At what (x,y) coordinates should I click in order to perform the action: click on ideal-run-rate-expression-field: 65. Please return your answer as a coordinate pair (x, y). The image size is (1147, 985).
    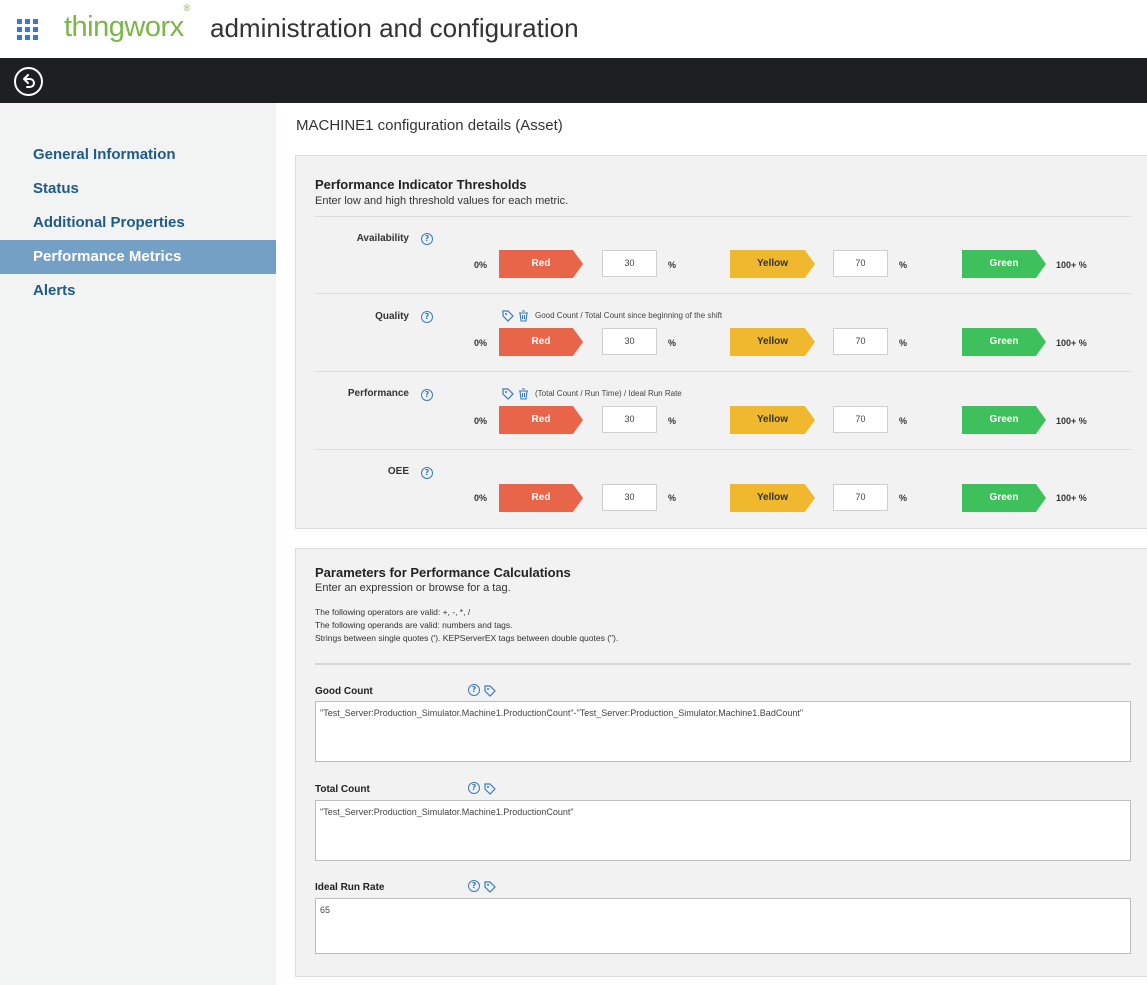
    Looking at the image, I should click on (723, 926).